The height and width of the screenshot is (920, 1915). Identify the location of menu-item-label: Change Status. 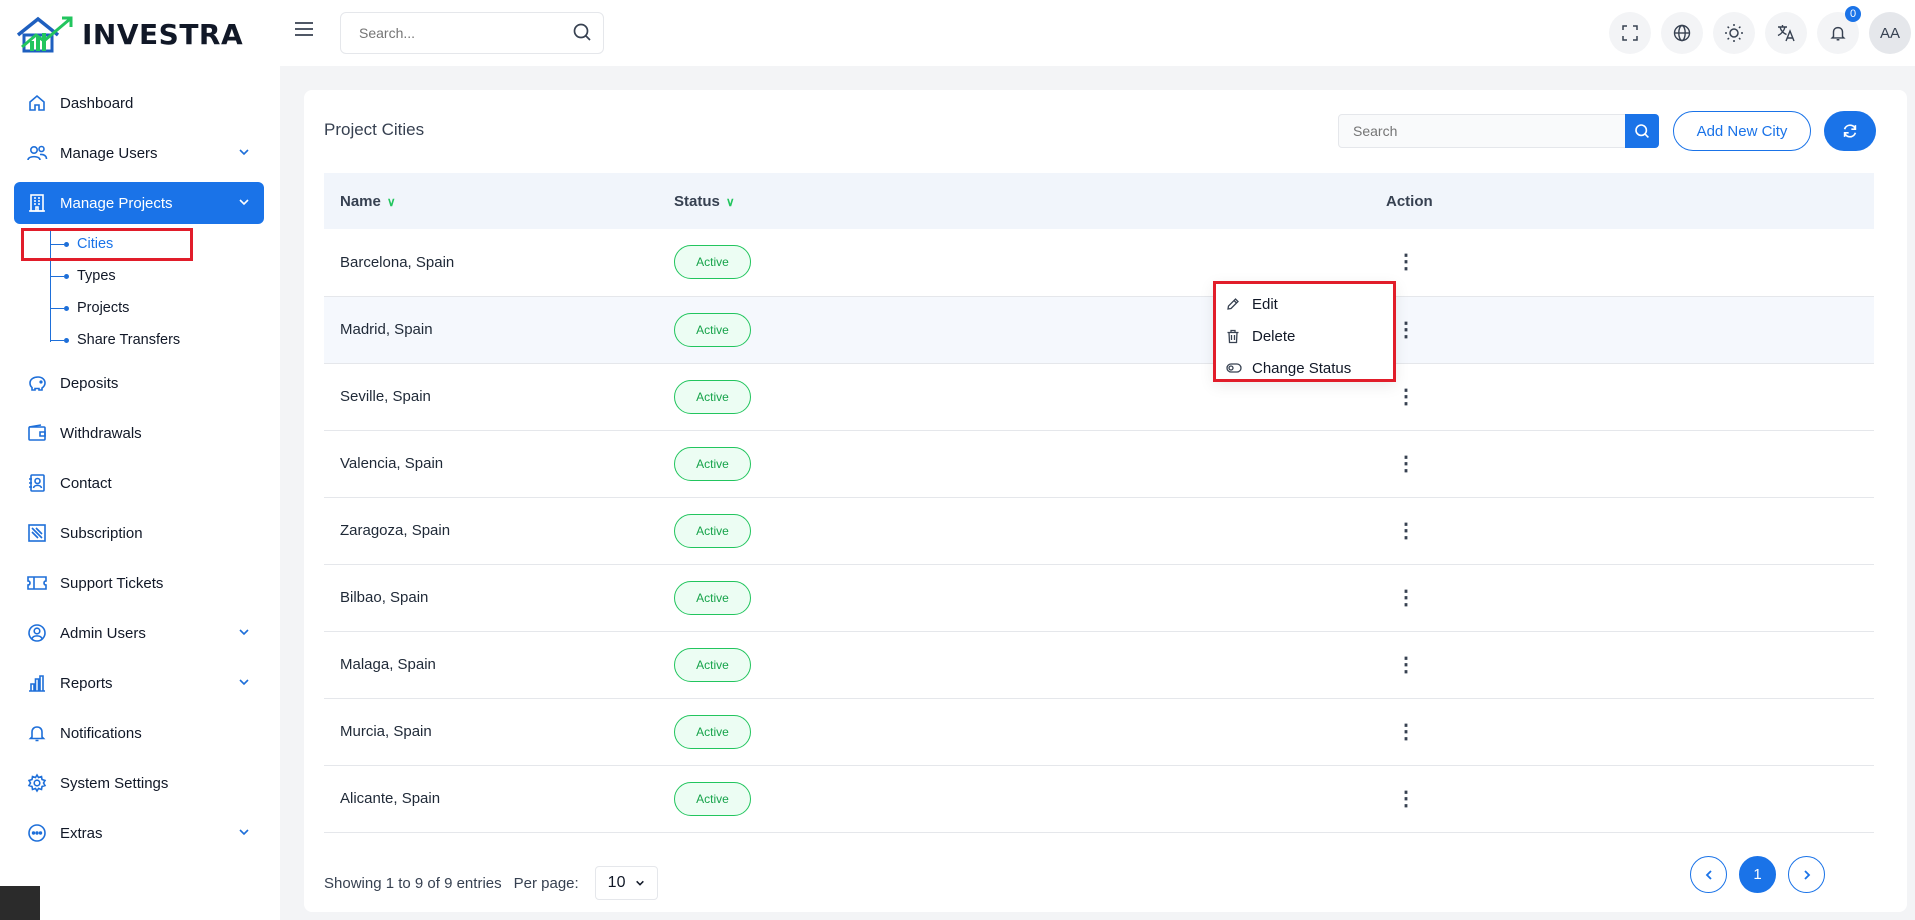
(1302, 368).